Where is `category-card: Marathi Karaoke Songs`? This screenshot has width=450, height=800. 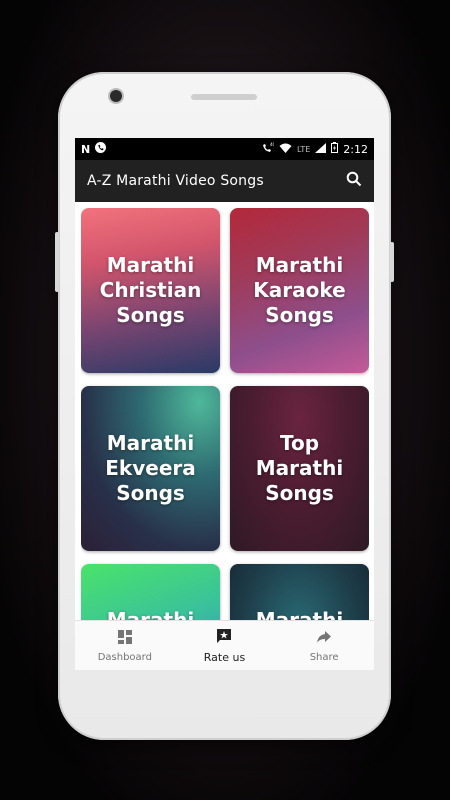
category-card: Marathi Karaoke Songs is located at coordinates (299, 290).